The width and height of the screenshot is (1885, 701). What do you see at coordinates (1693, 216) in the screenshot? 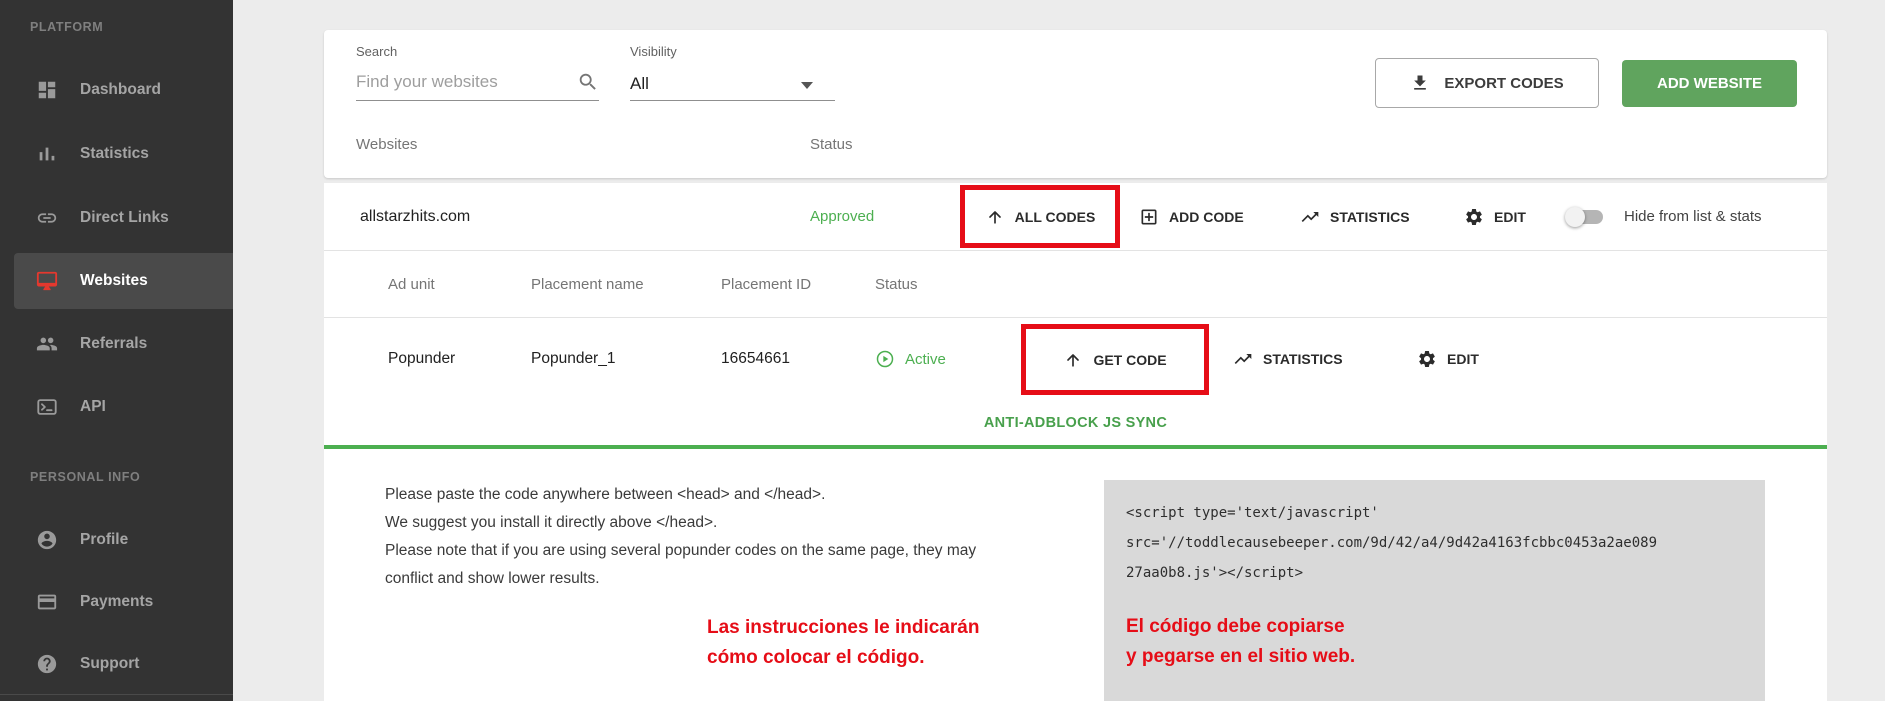
I see `hide-toggle-label: Hide from list & stats` at bounding box center [1693, 216].